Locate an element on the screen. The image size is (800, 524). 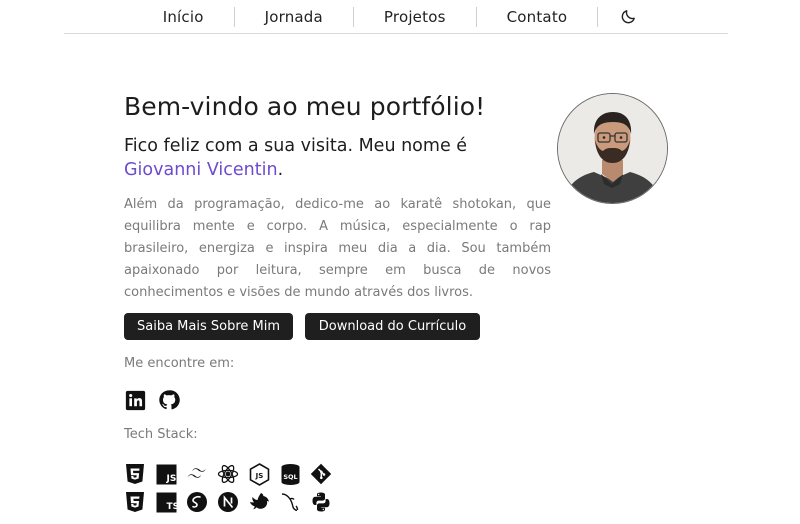
javascript-icon: JS is located at coordinates (166, 474).